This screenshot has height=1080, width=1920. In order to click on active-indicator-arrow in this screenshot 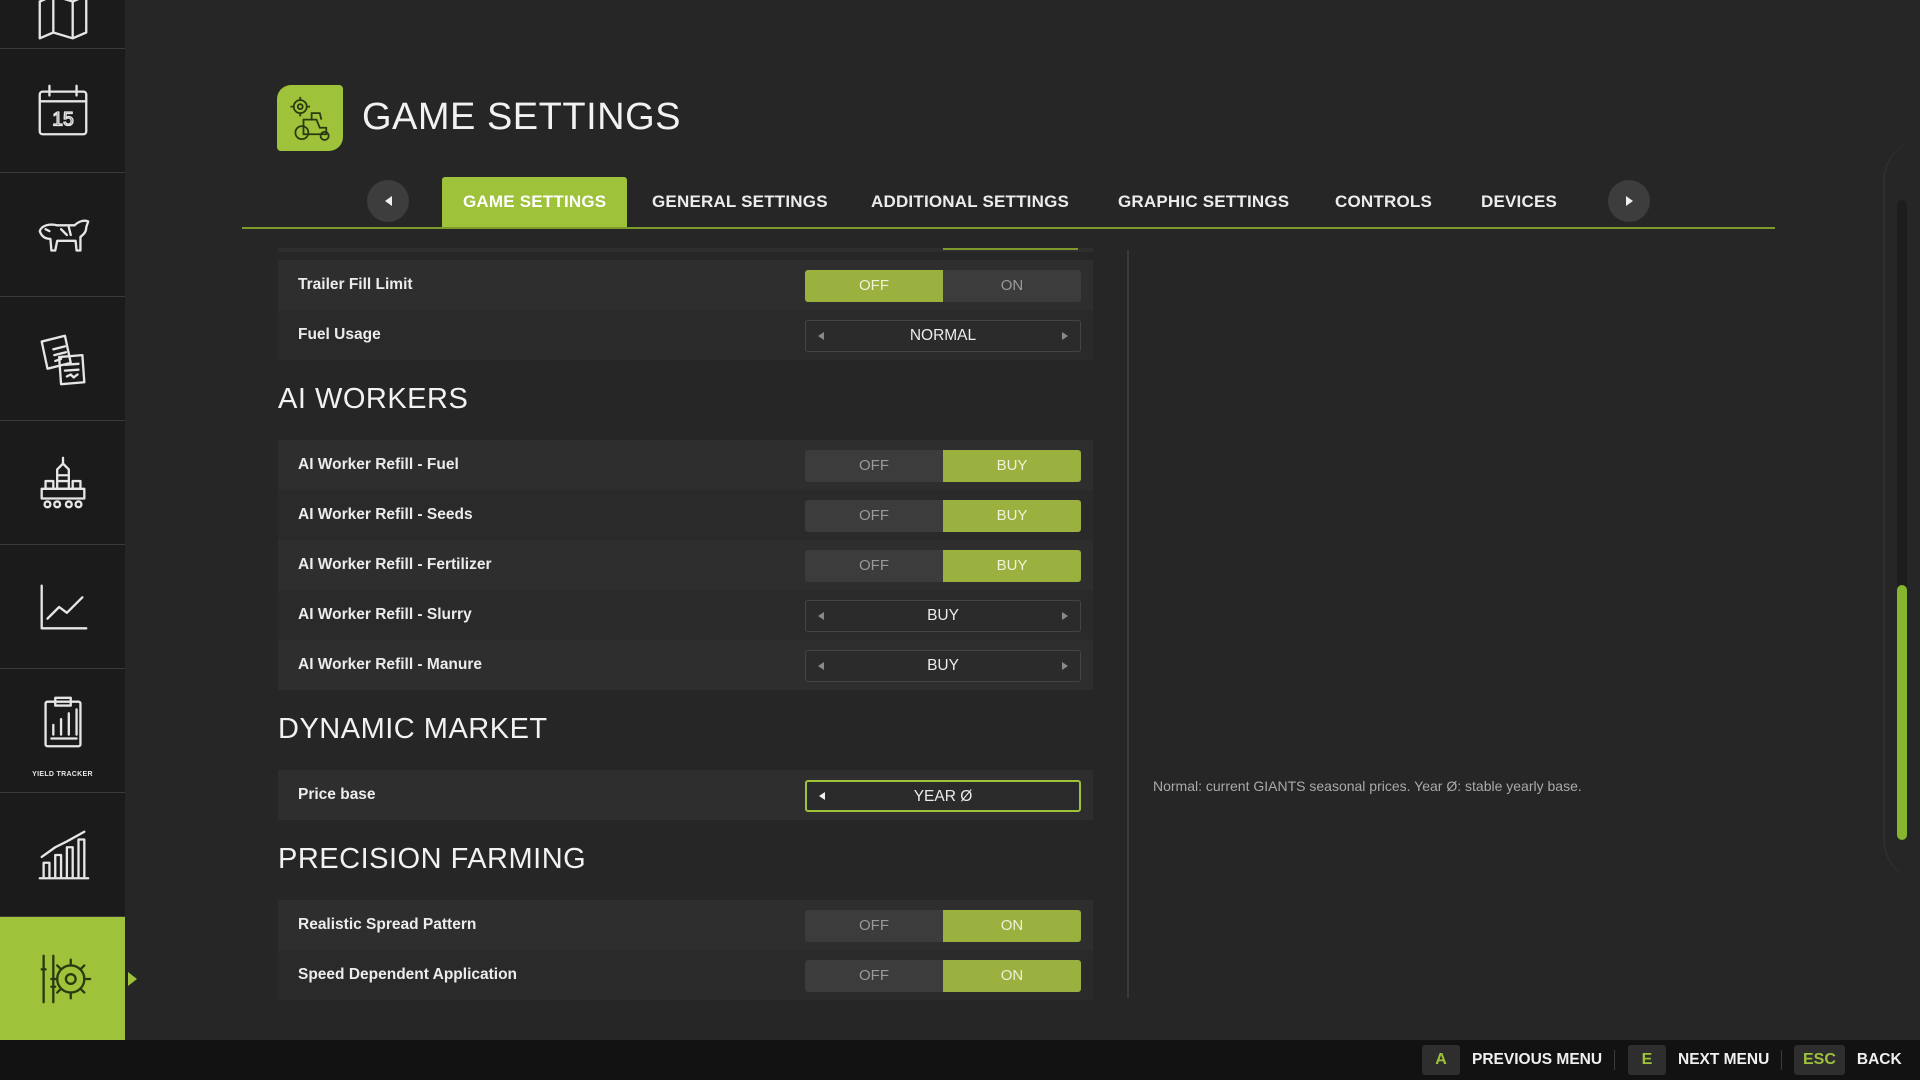, I will do `click(132, 978)`.